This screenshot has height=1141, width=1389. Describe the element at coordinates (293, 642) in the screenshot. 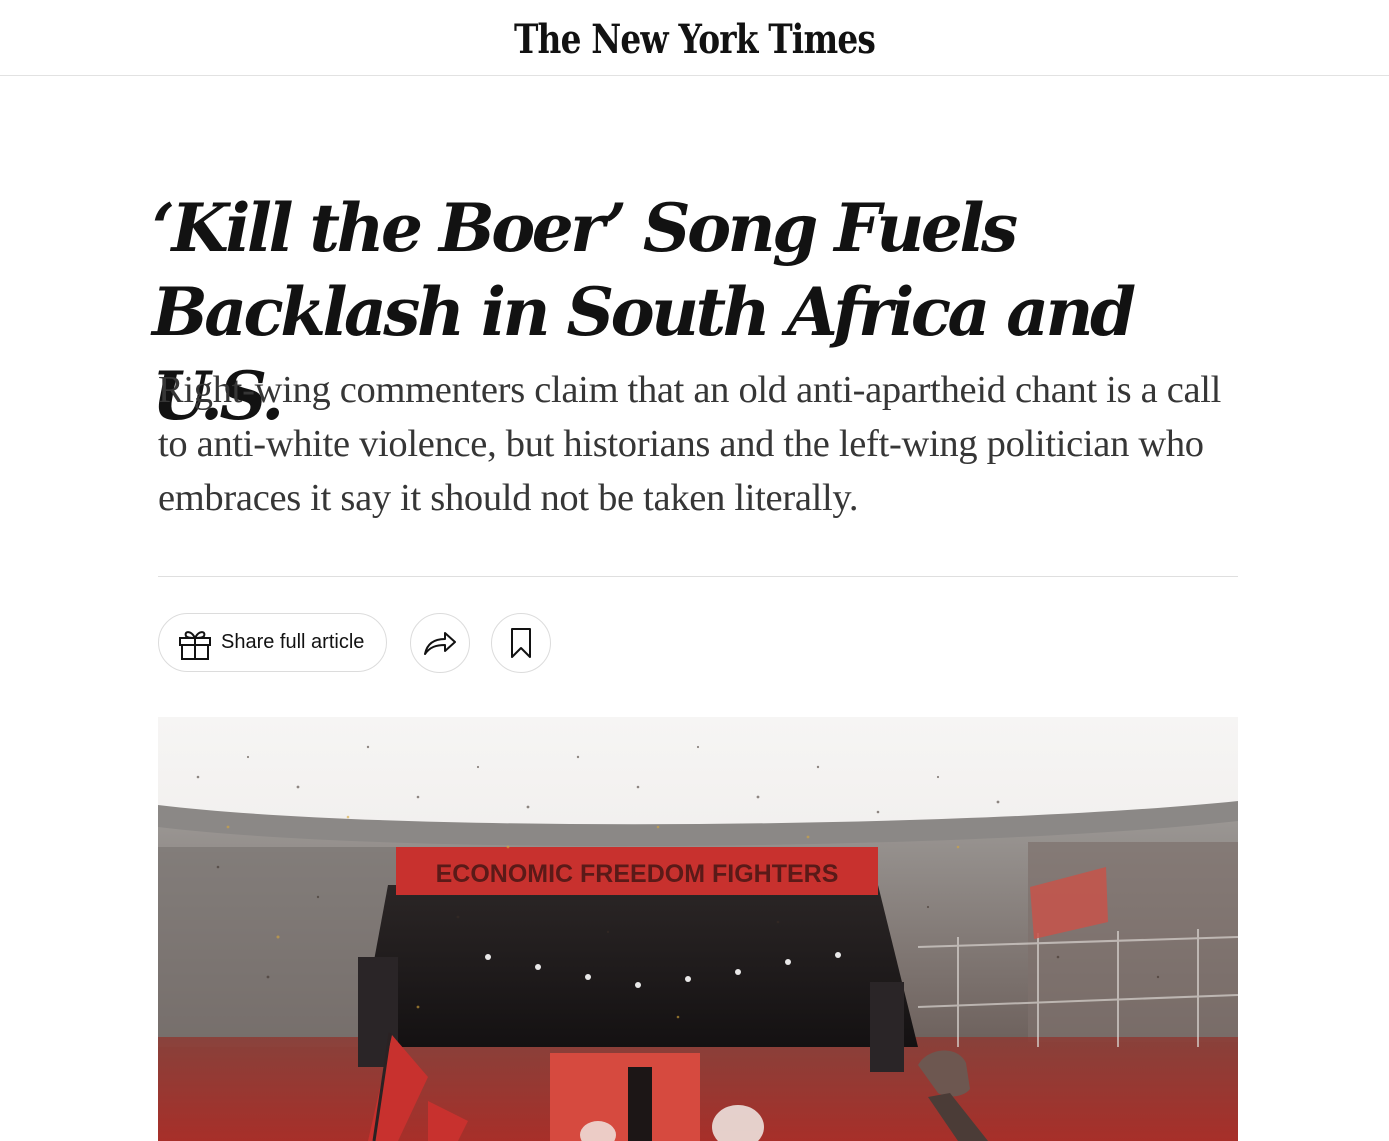

I see `share-full-article-label: Share full article` at that location.